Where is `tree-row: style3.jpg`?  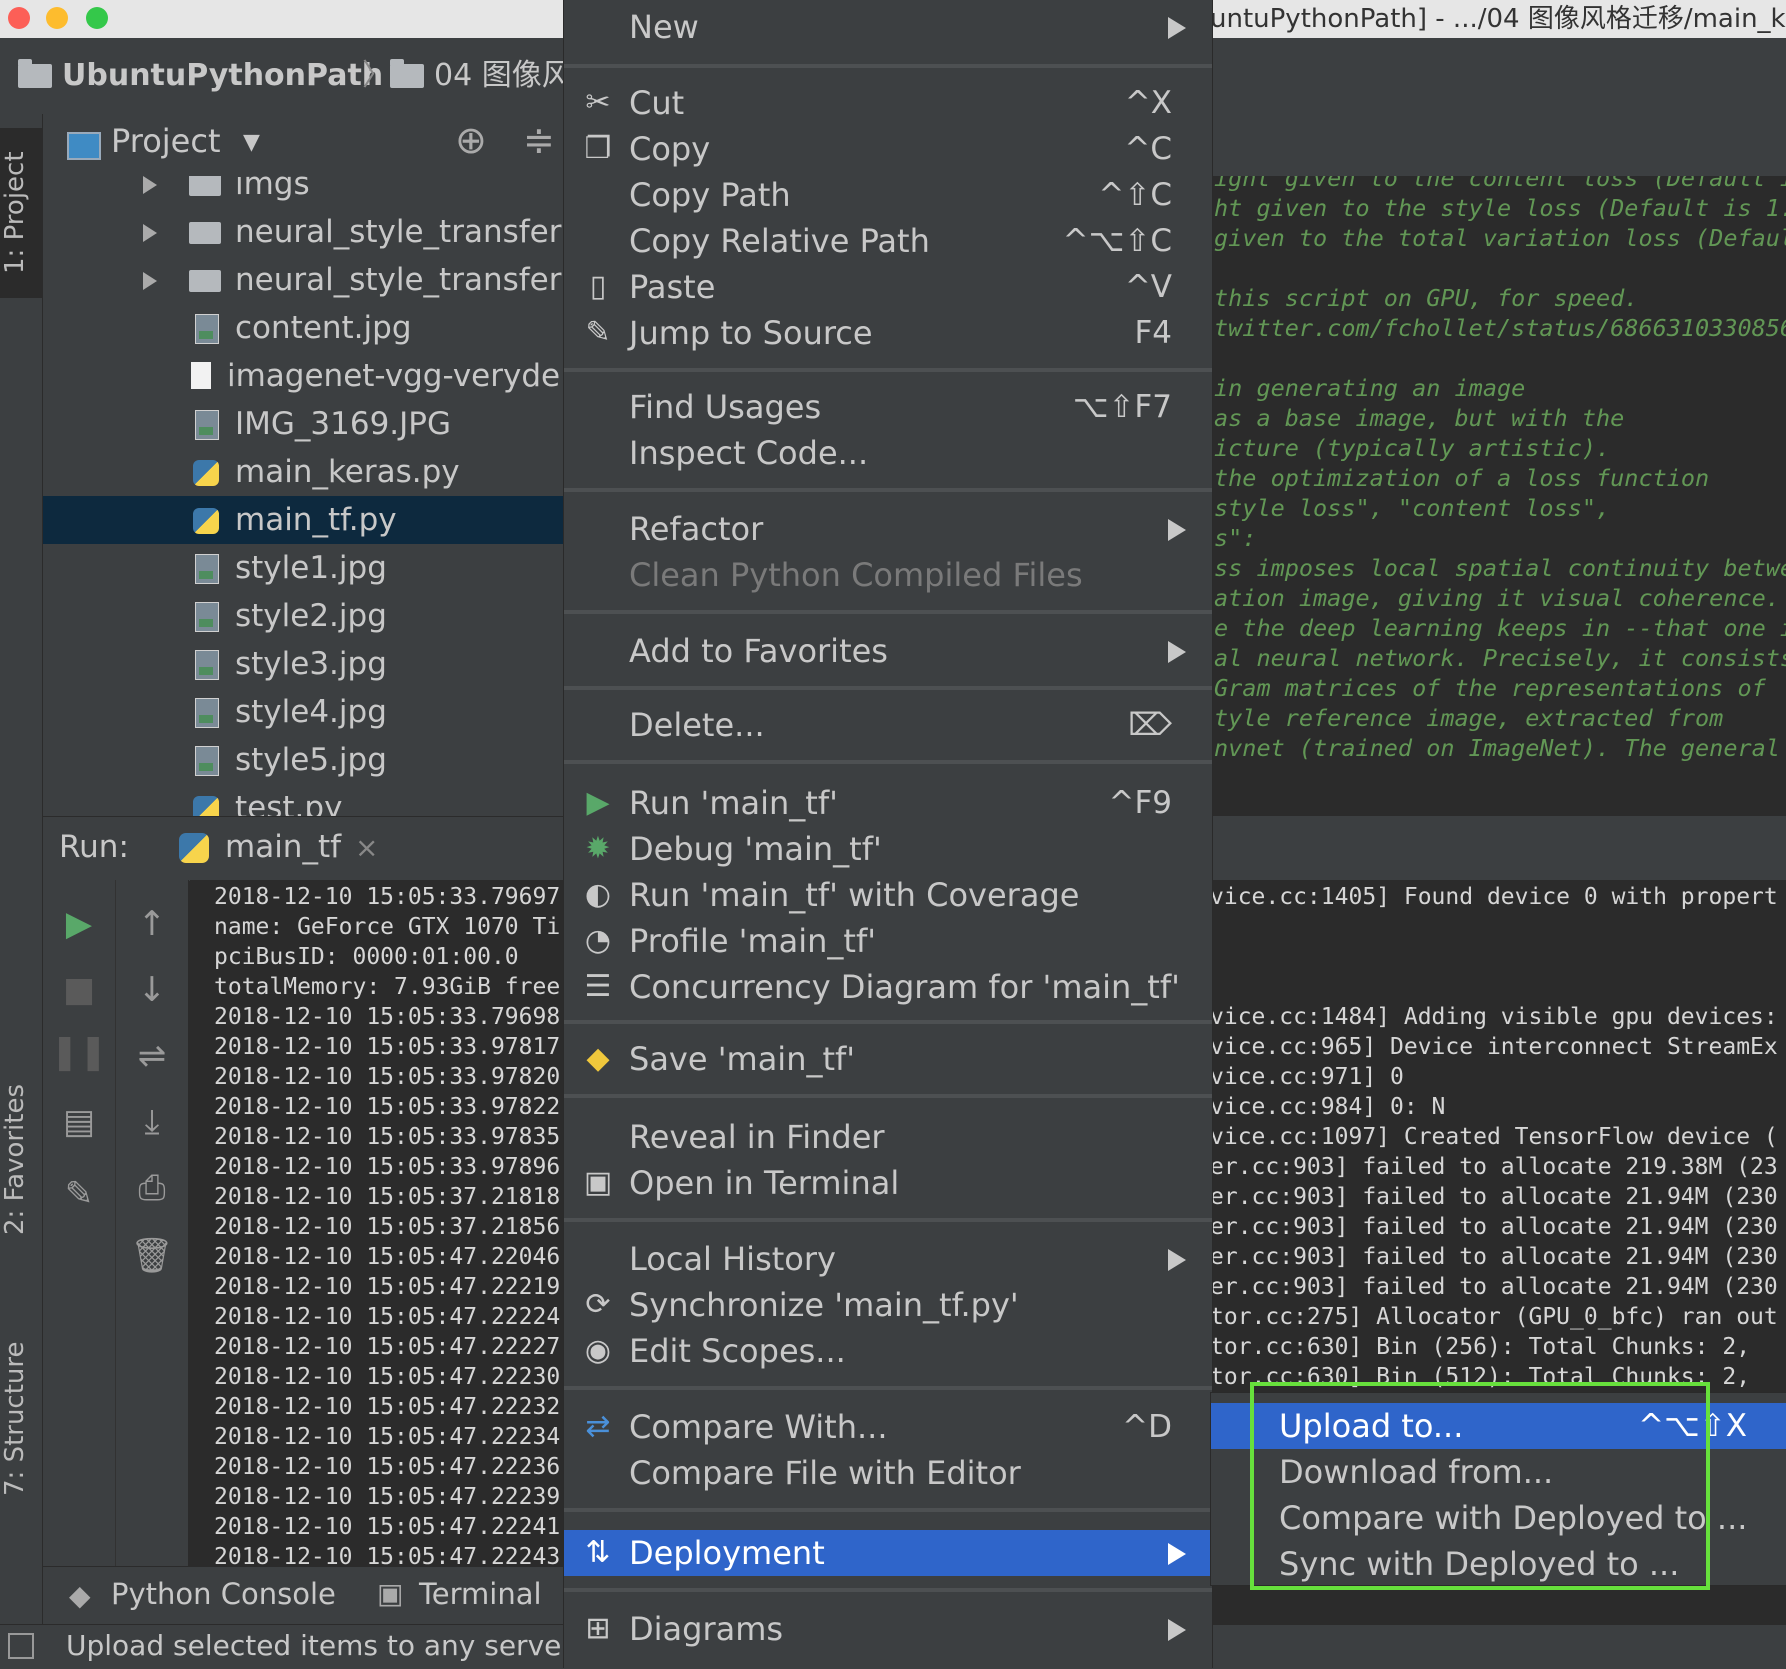
tree-row: style3.jpg is located at coordinates (303, 664).